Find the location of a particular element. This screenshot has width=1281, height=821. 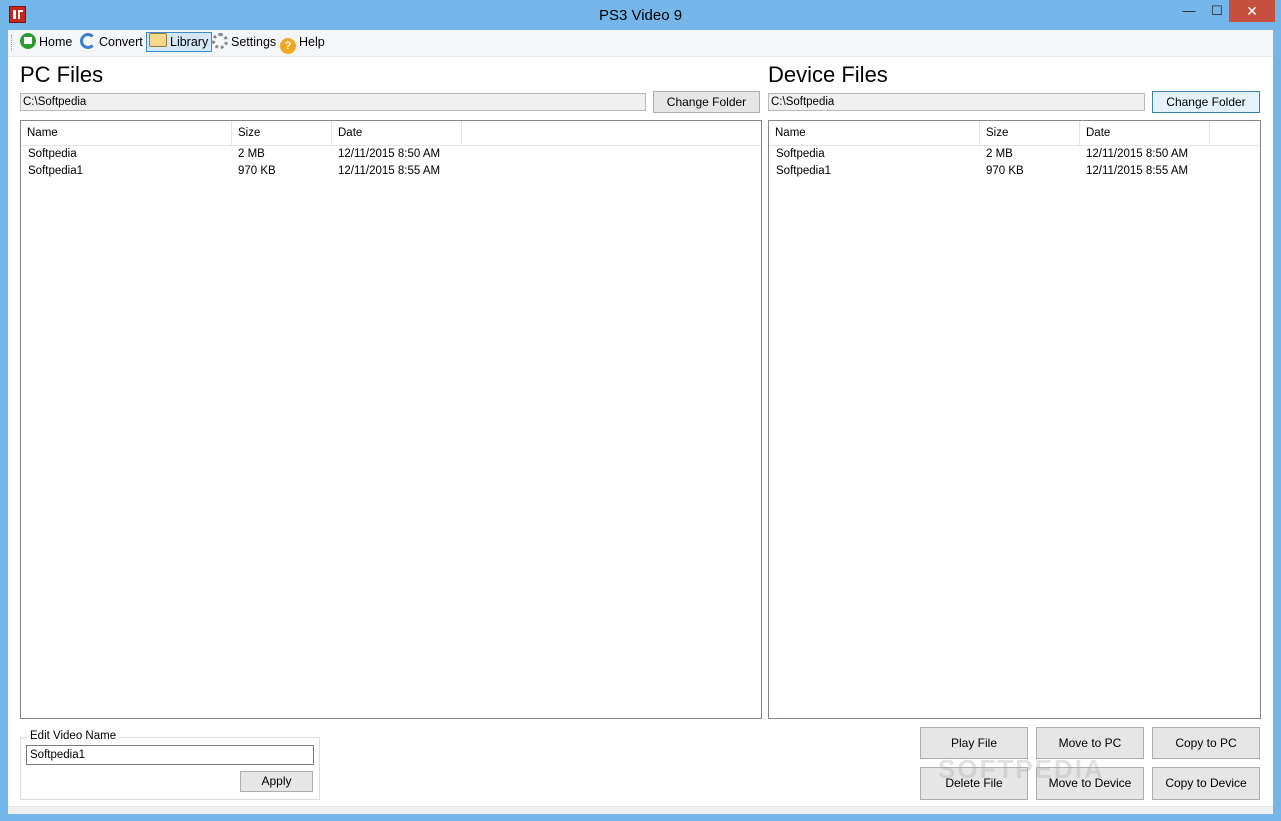

pc-row-size: 970 KB is located at coordinates (257, 171).